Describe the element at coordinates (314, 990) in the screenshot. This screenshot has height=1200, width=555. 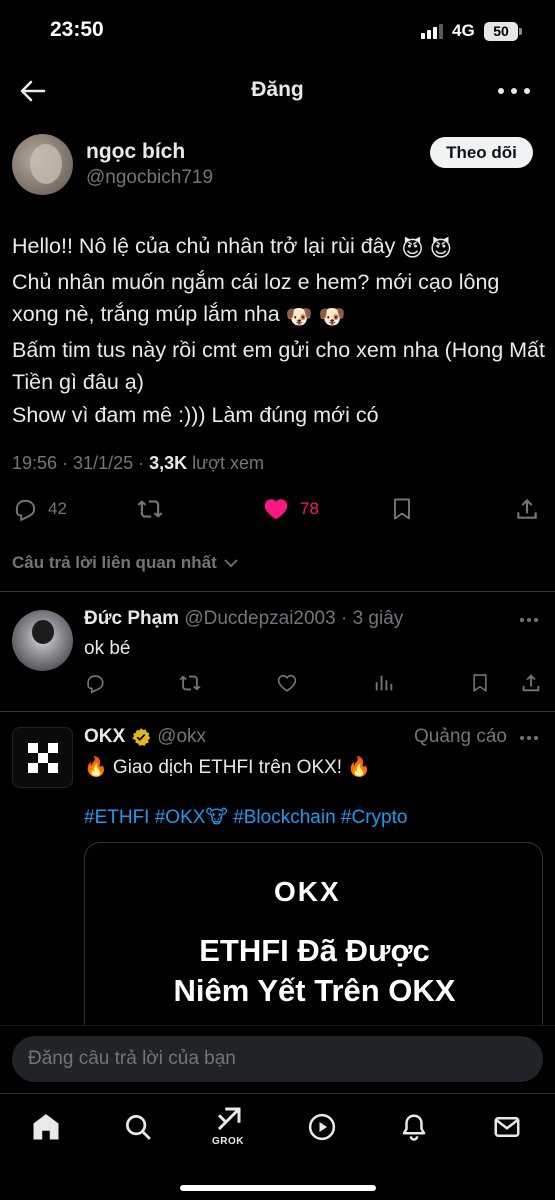
I see `card-headline-line-2: Niêm Yết Trên OKX` at that location.